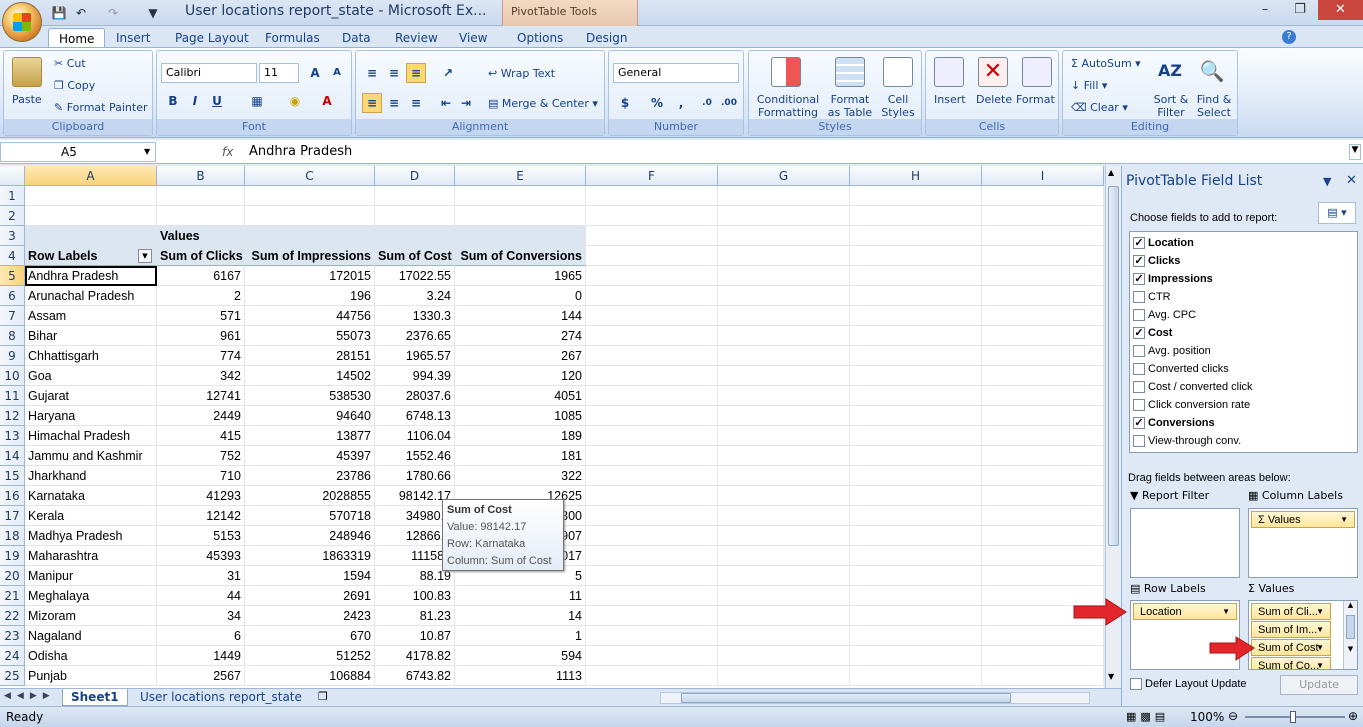  What do you see at coordinates (543, 103) in the screenshot?
I see `merge-center-button: ▤ Merge & Center ▾` at bounding box center [543, 103].